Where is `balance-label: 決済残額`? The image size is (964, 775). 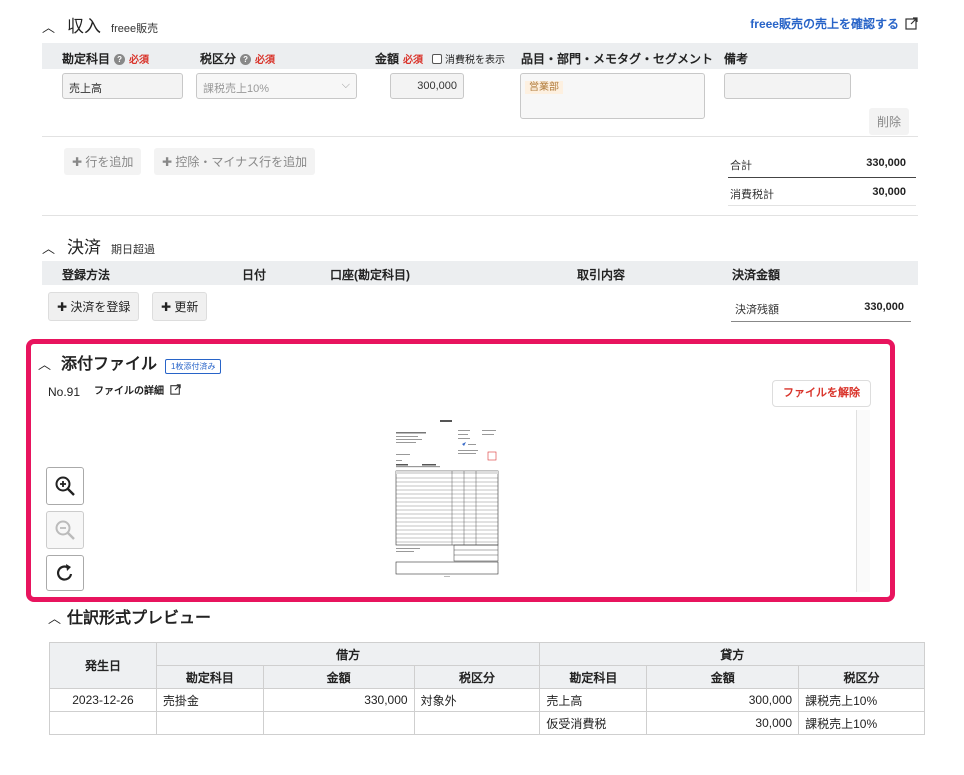 balance-label: 決済残額 is located at coordinates (757, 310).